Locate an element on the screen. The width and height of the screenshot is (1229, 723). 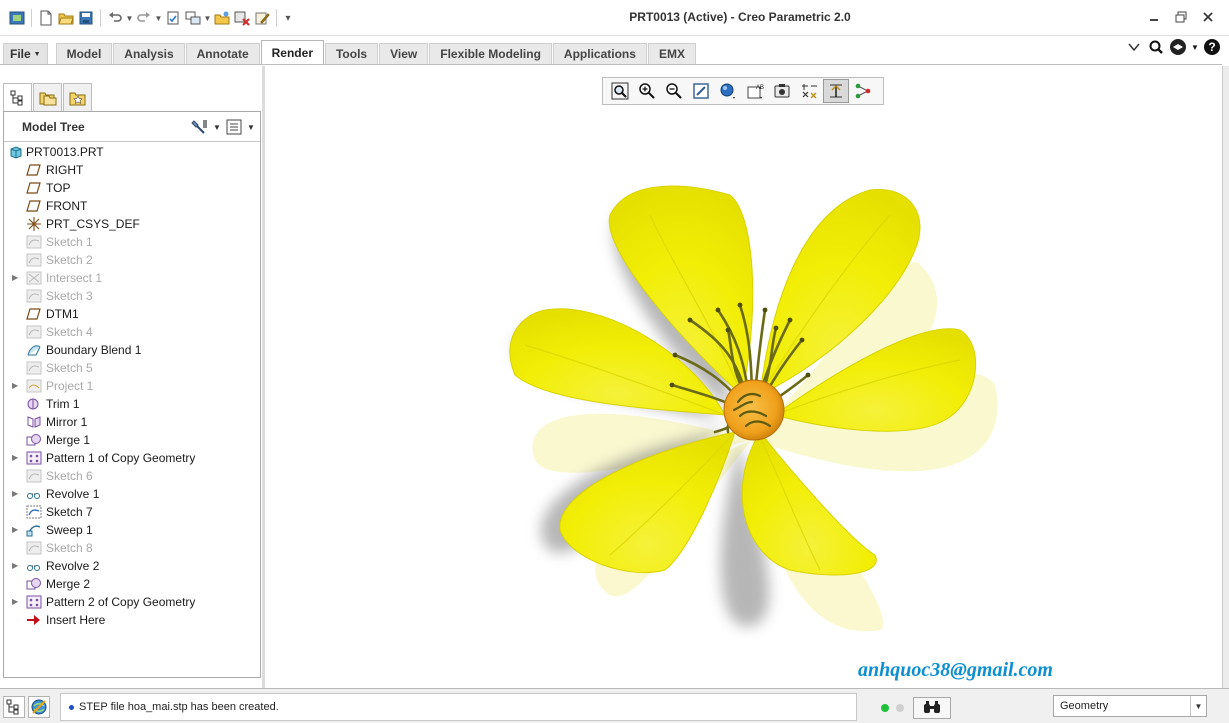
display-style-icon is located at coordinates (728, 91).